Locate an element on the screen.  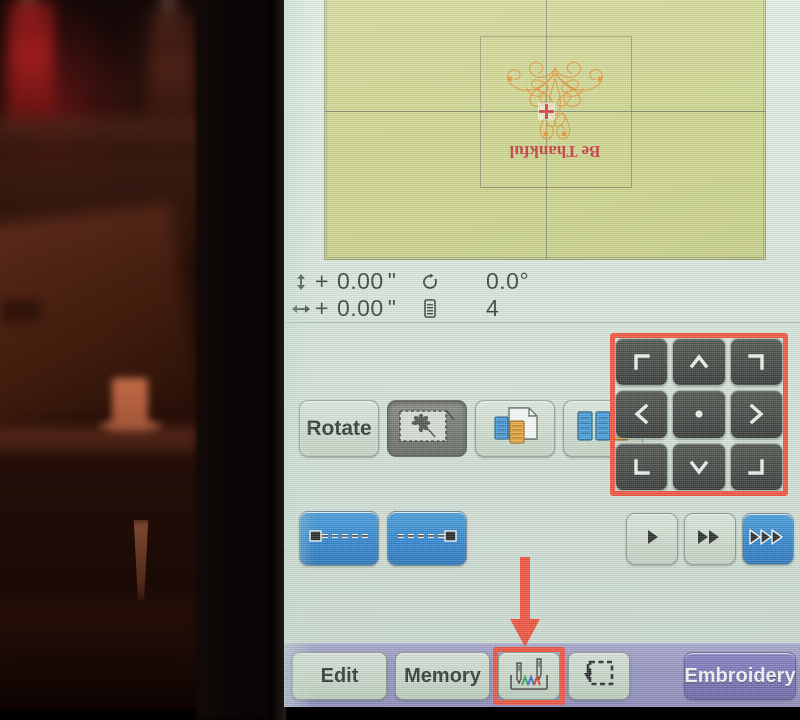
forward-button is located at coordinates (710, 539).